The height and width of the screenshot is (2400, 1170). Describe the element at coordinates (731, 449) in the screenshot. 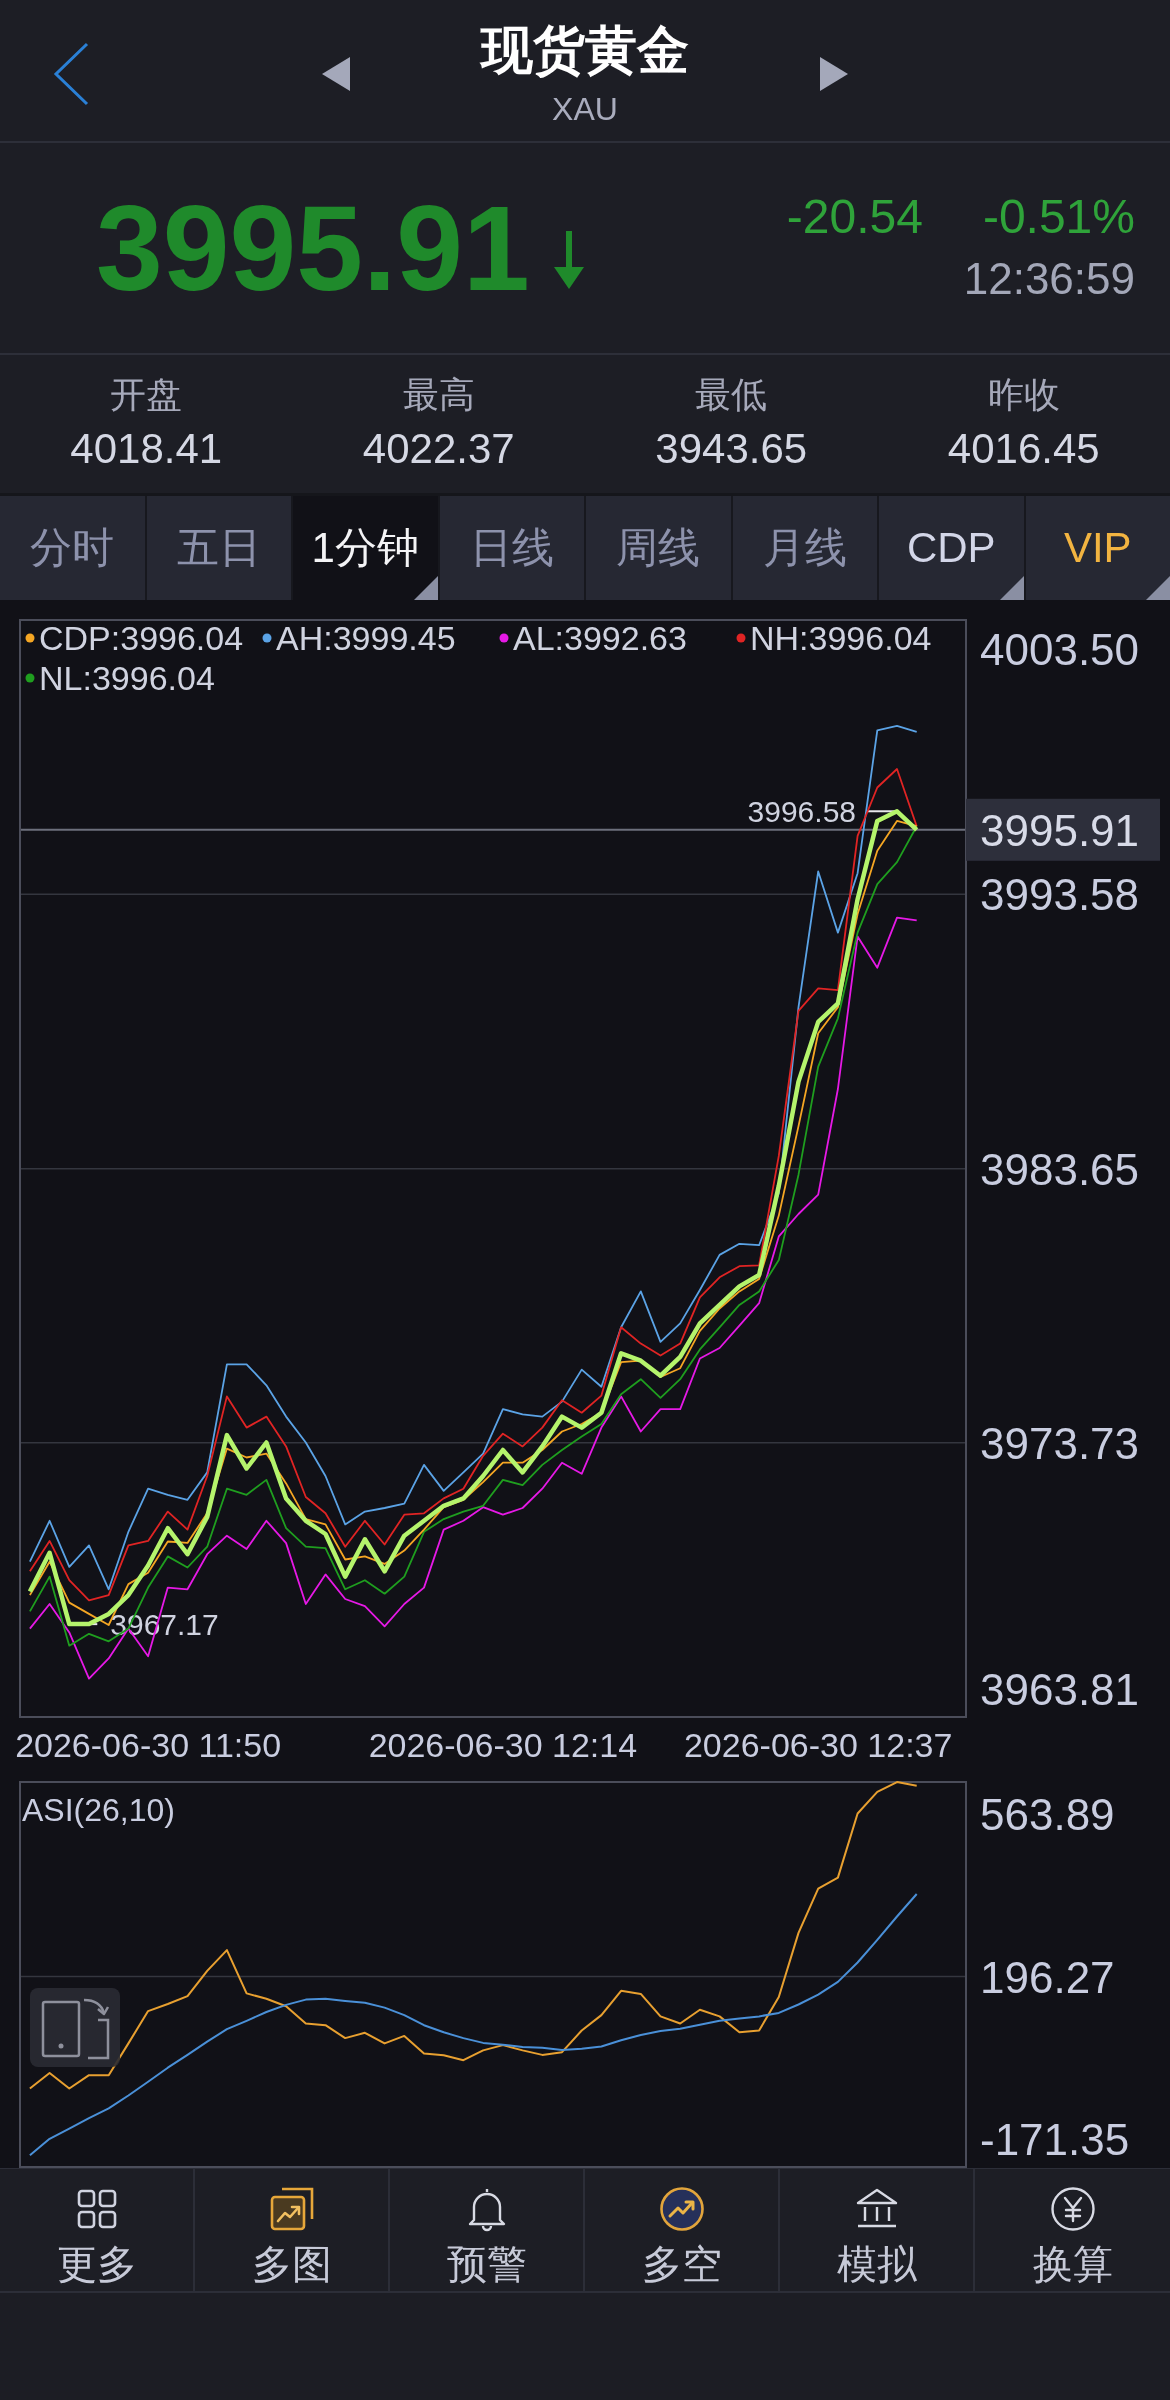

I see `stat-value: 3943.65` at that location.